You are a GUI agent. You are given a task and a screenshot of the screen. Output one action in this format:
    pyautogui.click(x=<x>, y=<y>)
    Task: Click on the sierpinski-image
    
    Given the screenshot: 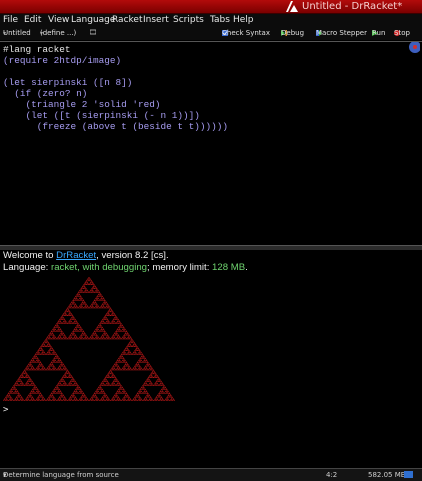 What is the action you would take?
    pyautogui.click(x=89, y=339)
    